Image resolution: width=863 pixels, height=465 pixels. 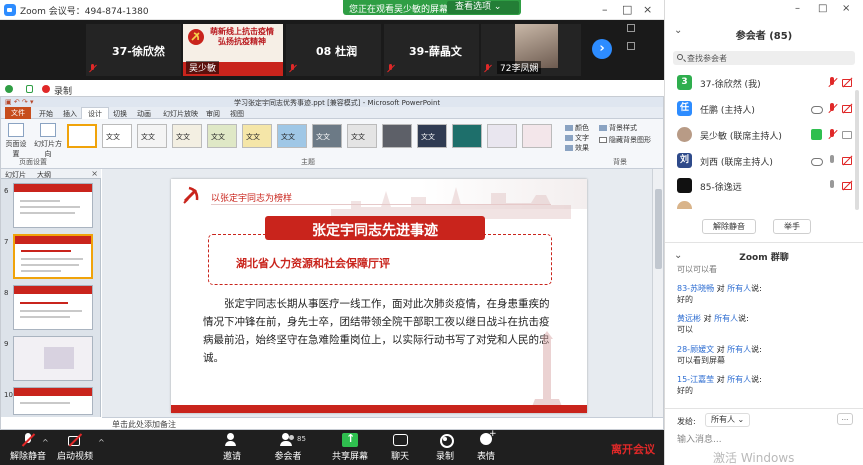 What do you see at coordinates (618, 128) in the screenshot?
I see `bg-styles-button: 背景样式` at bounding box center [618, 128].